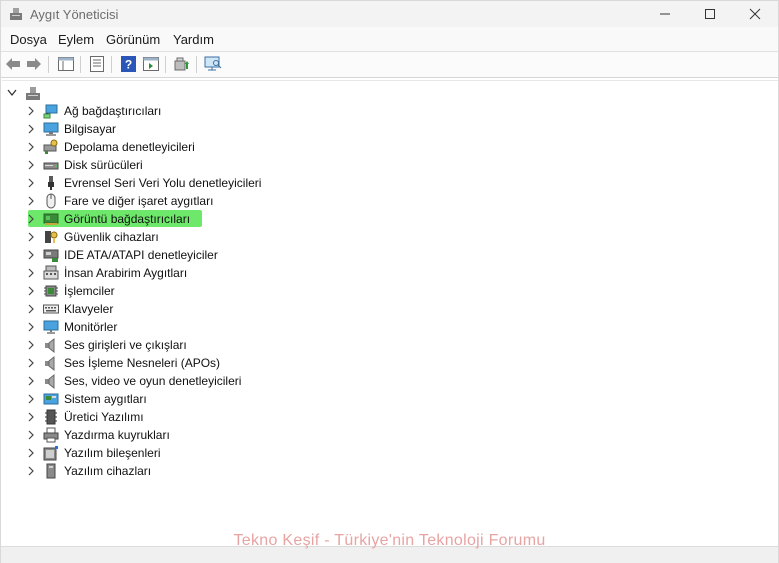  What do you see at coordinates (34, 64) in the screenshot?
I see `forward-button` at bounding box center [34, 64].